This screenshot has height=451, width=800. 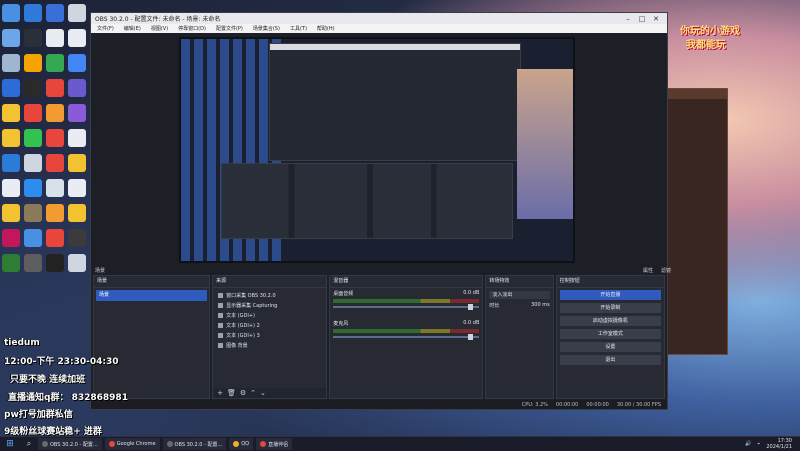 I want to click on filters-button: 滤镜, so click(x=666, y=270).